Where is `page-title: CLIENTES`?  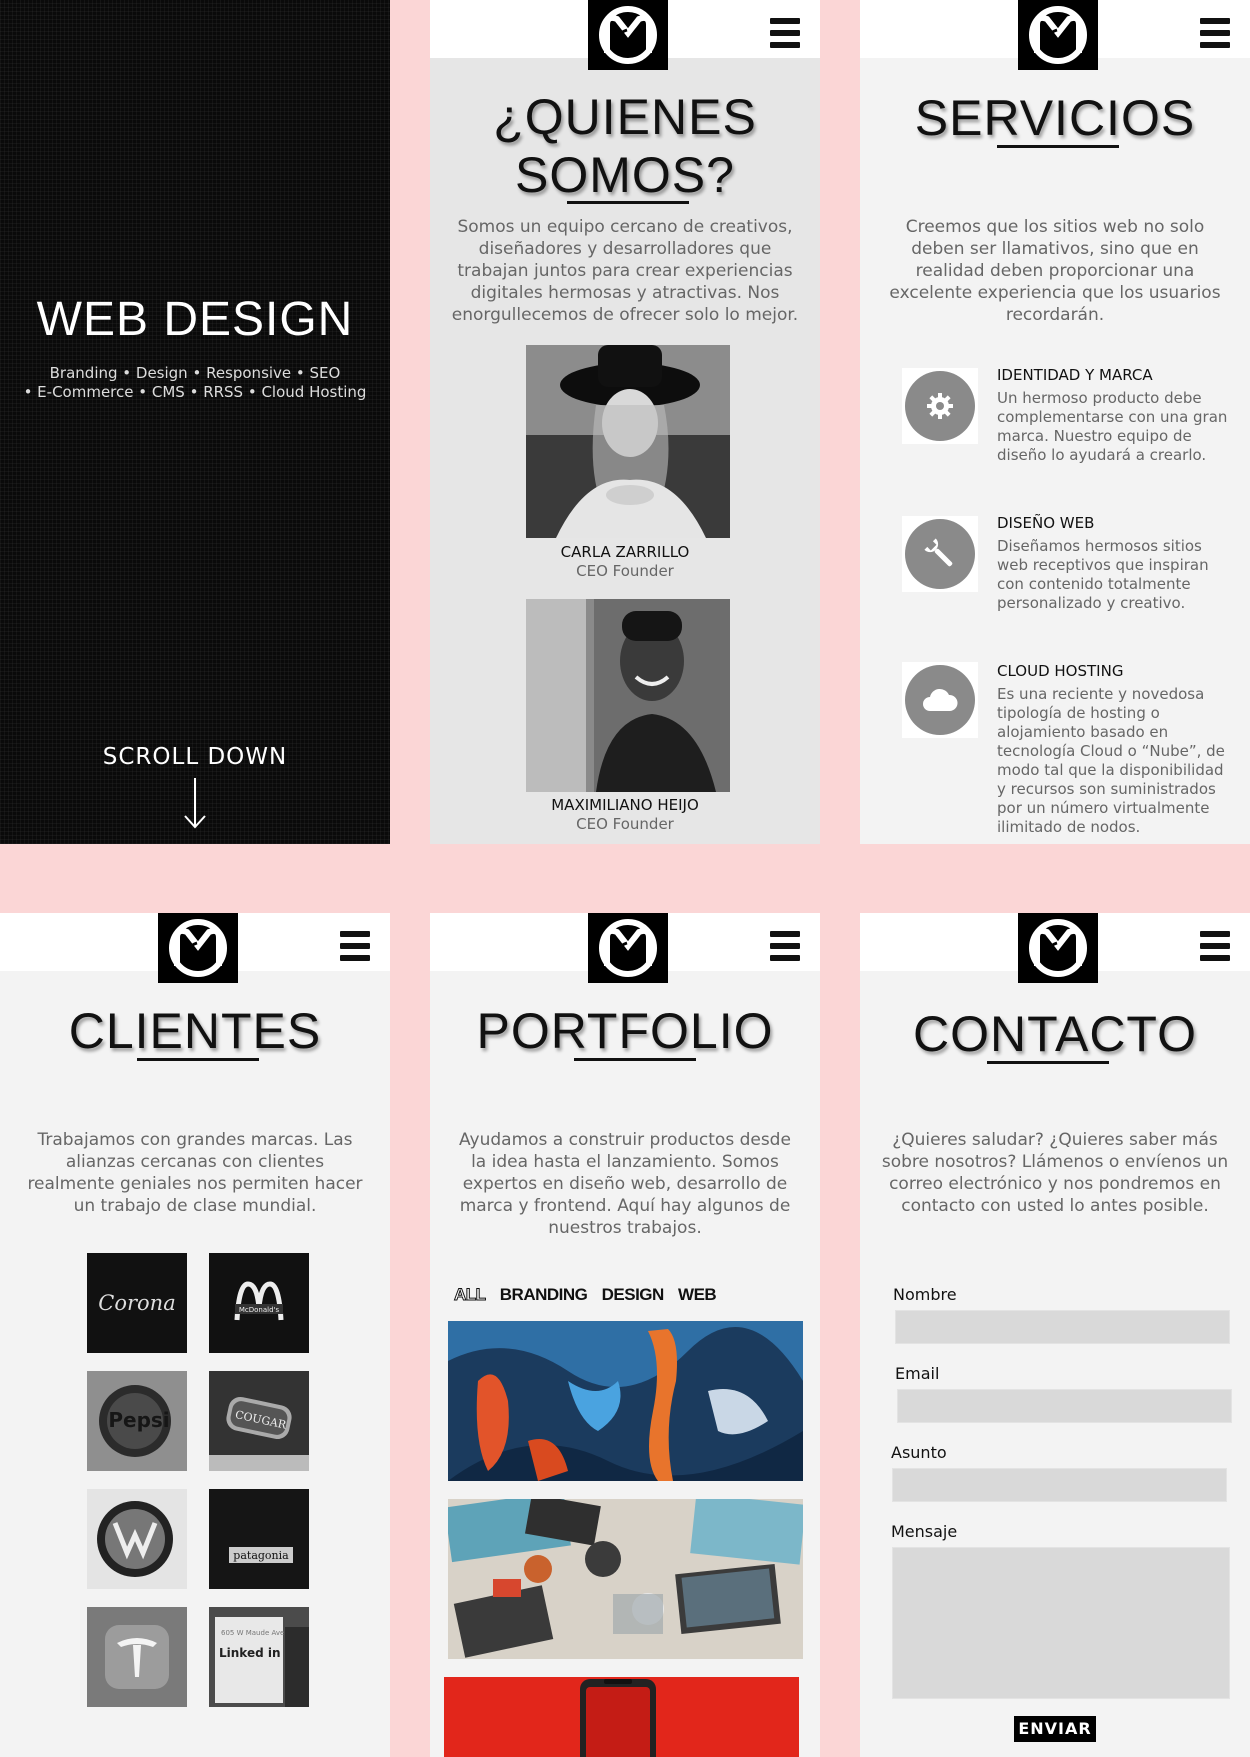 page-title: CLIENTES is located at coordinates (195, 1031).